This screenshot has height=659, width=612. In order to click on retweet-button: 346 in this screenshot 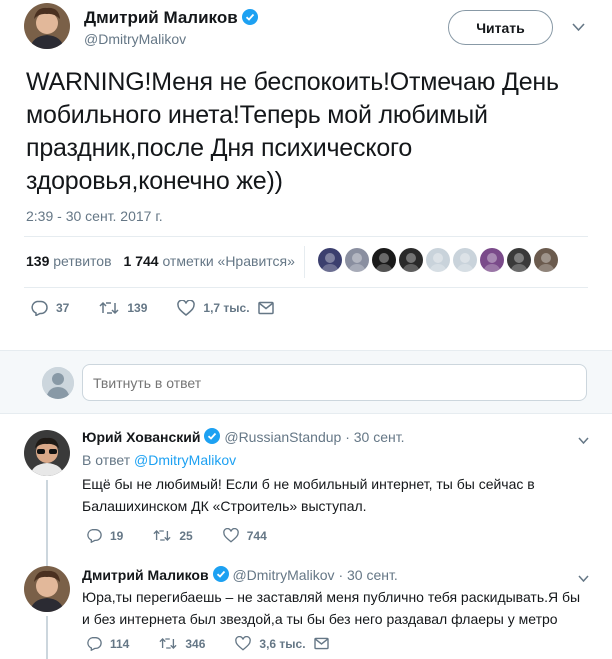, I will do `click(182, 643)`.